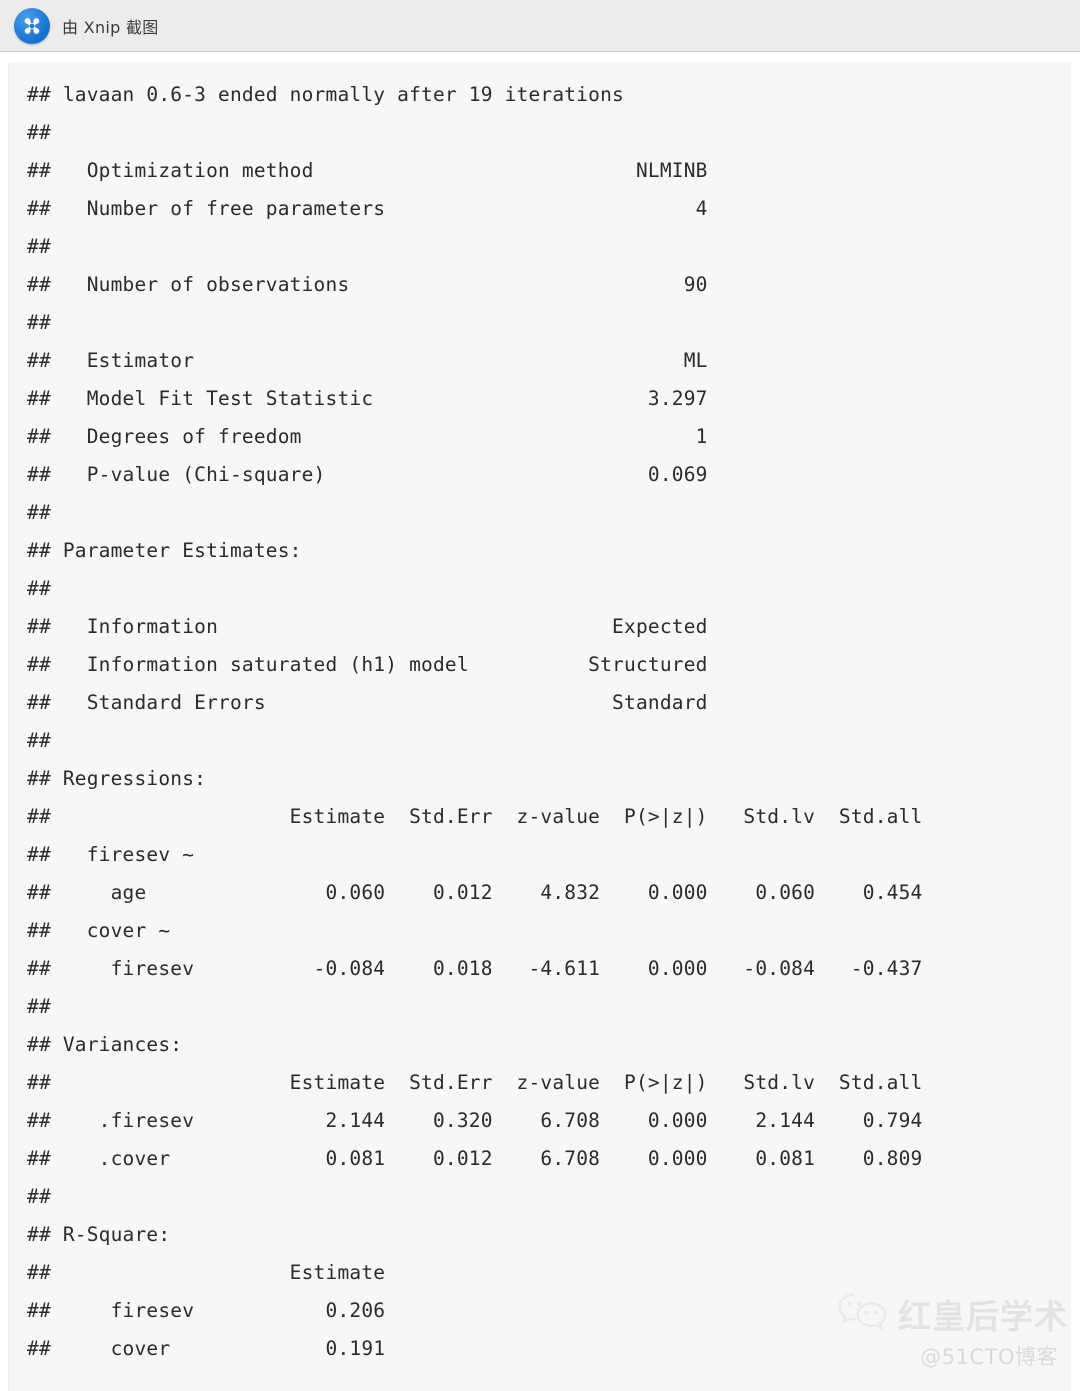 The height and width of the screenshot is (1391, 1080). I want to click on xnip-title-bar: 由 Xnip 截图, so click(540, 26).